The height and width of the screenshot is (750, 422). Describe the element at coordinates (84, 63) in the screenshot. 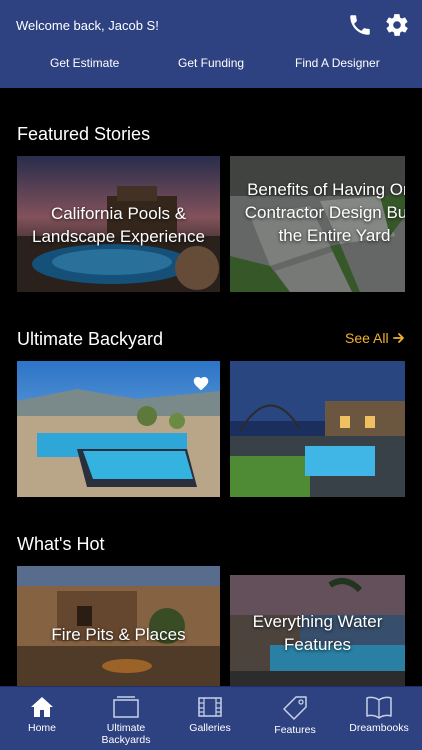

I see `get-estimate-link: Get Estimate` at that location.